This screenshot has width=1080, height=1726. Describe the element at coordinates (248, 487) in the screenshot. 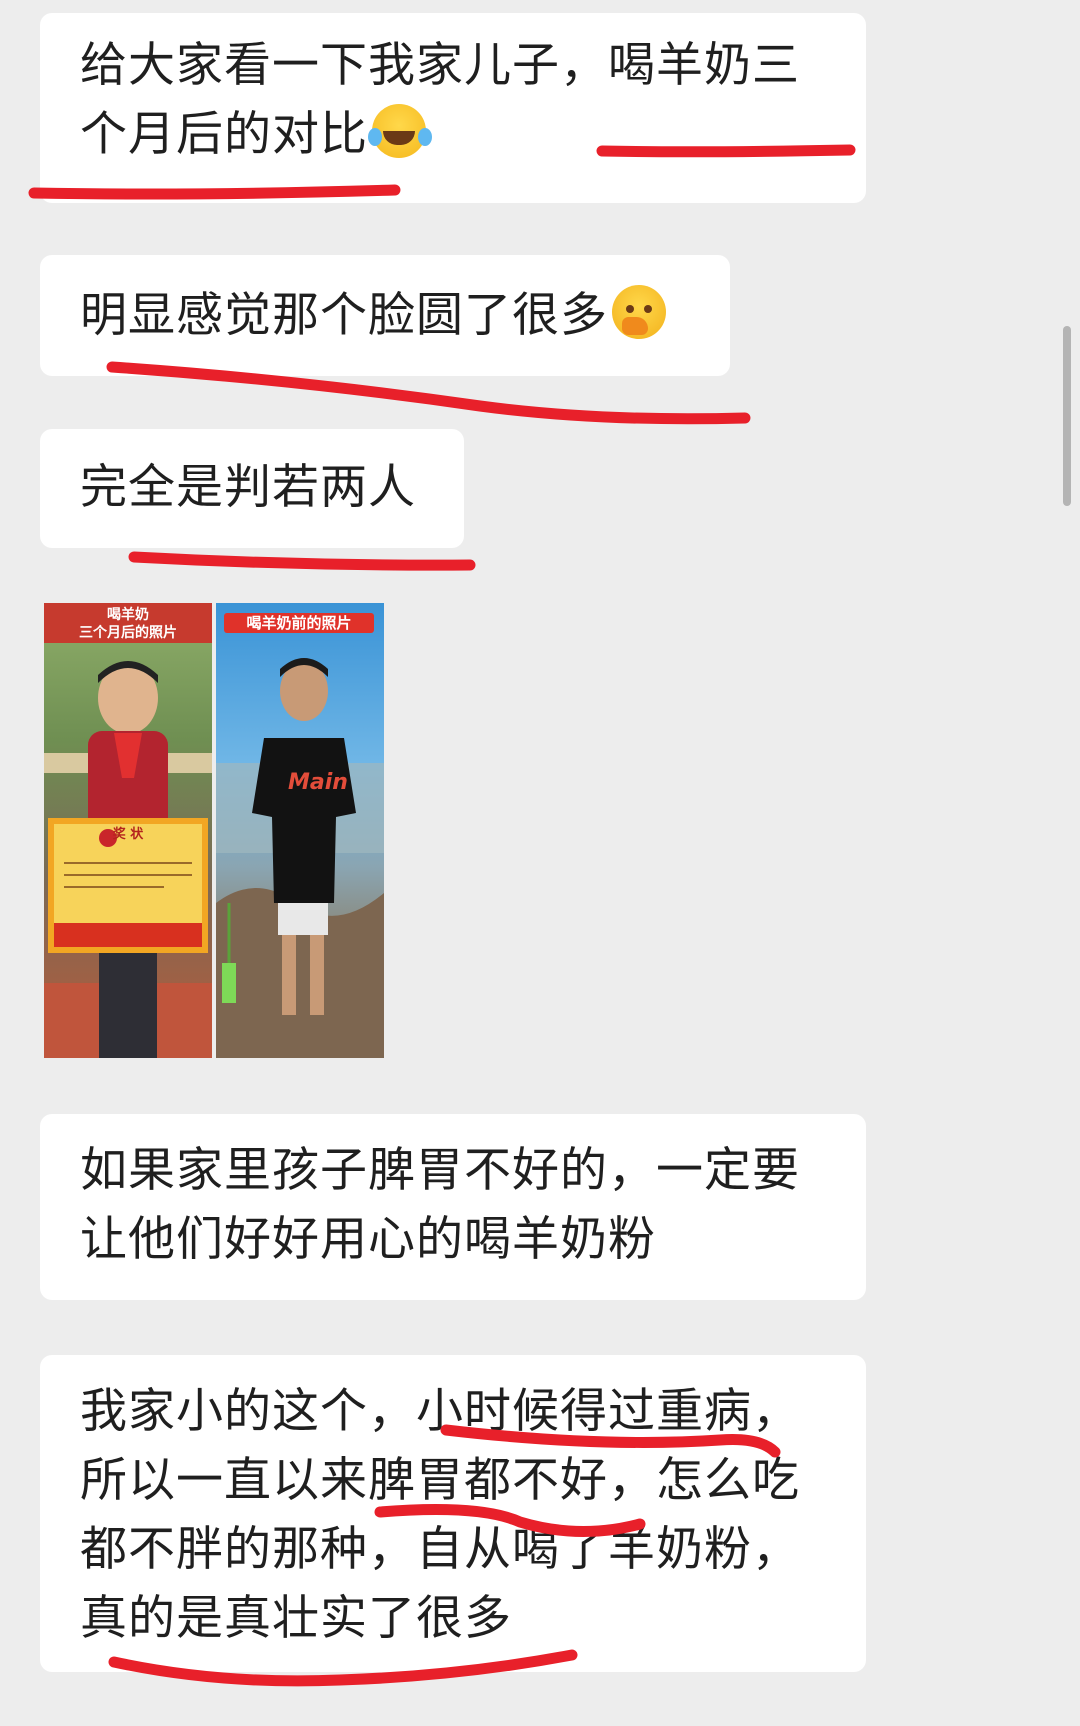

I see `message-text-line: 完全是判若两人` at that location.